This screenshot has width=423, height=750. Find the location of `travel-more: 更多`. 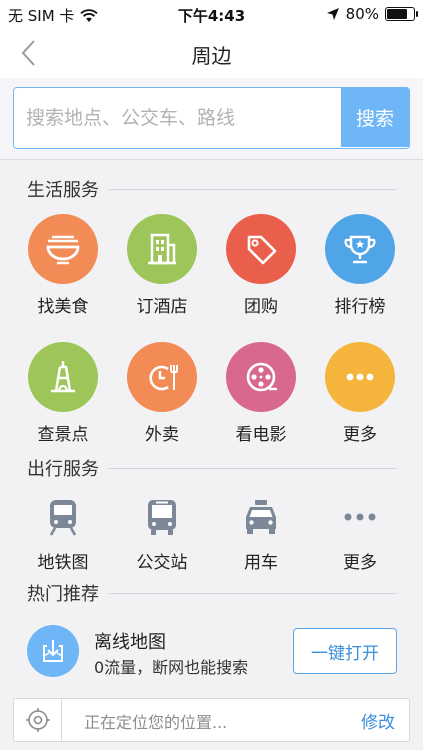

travel-more: 更多 is located at coordinates (360, 532).